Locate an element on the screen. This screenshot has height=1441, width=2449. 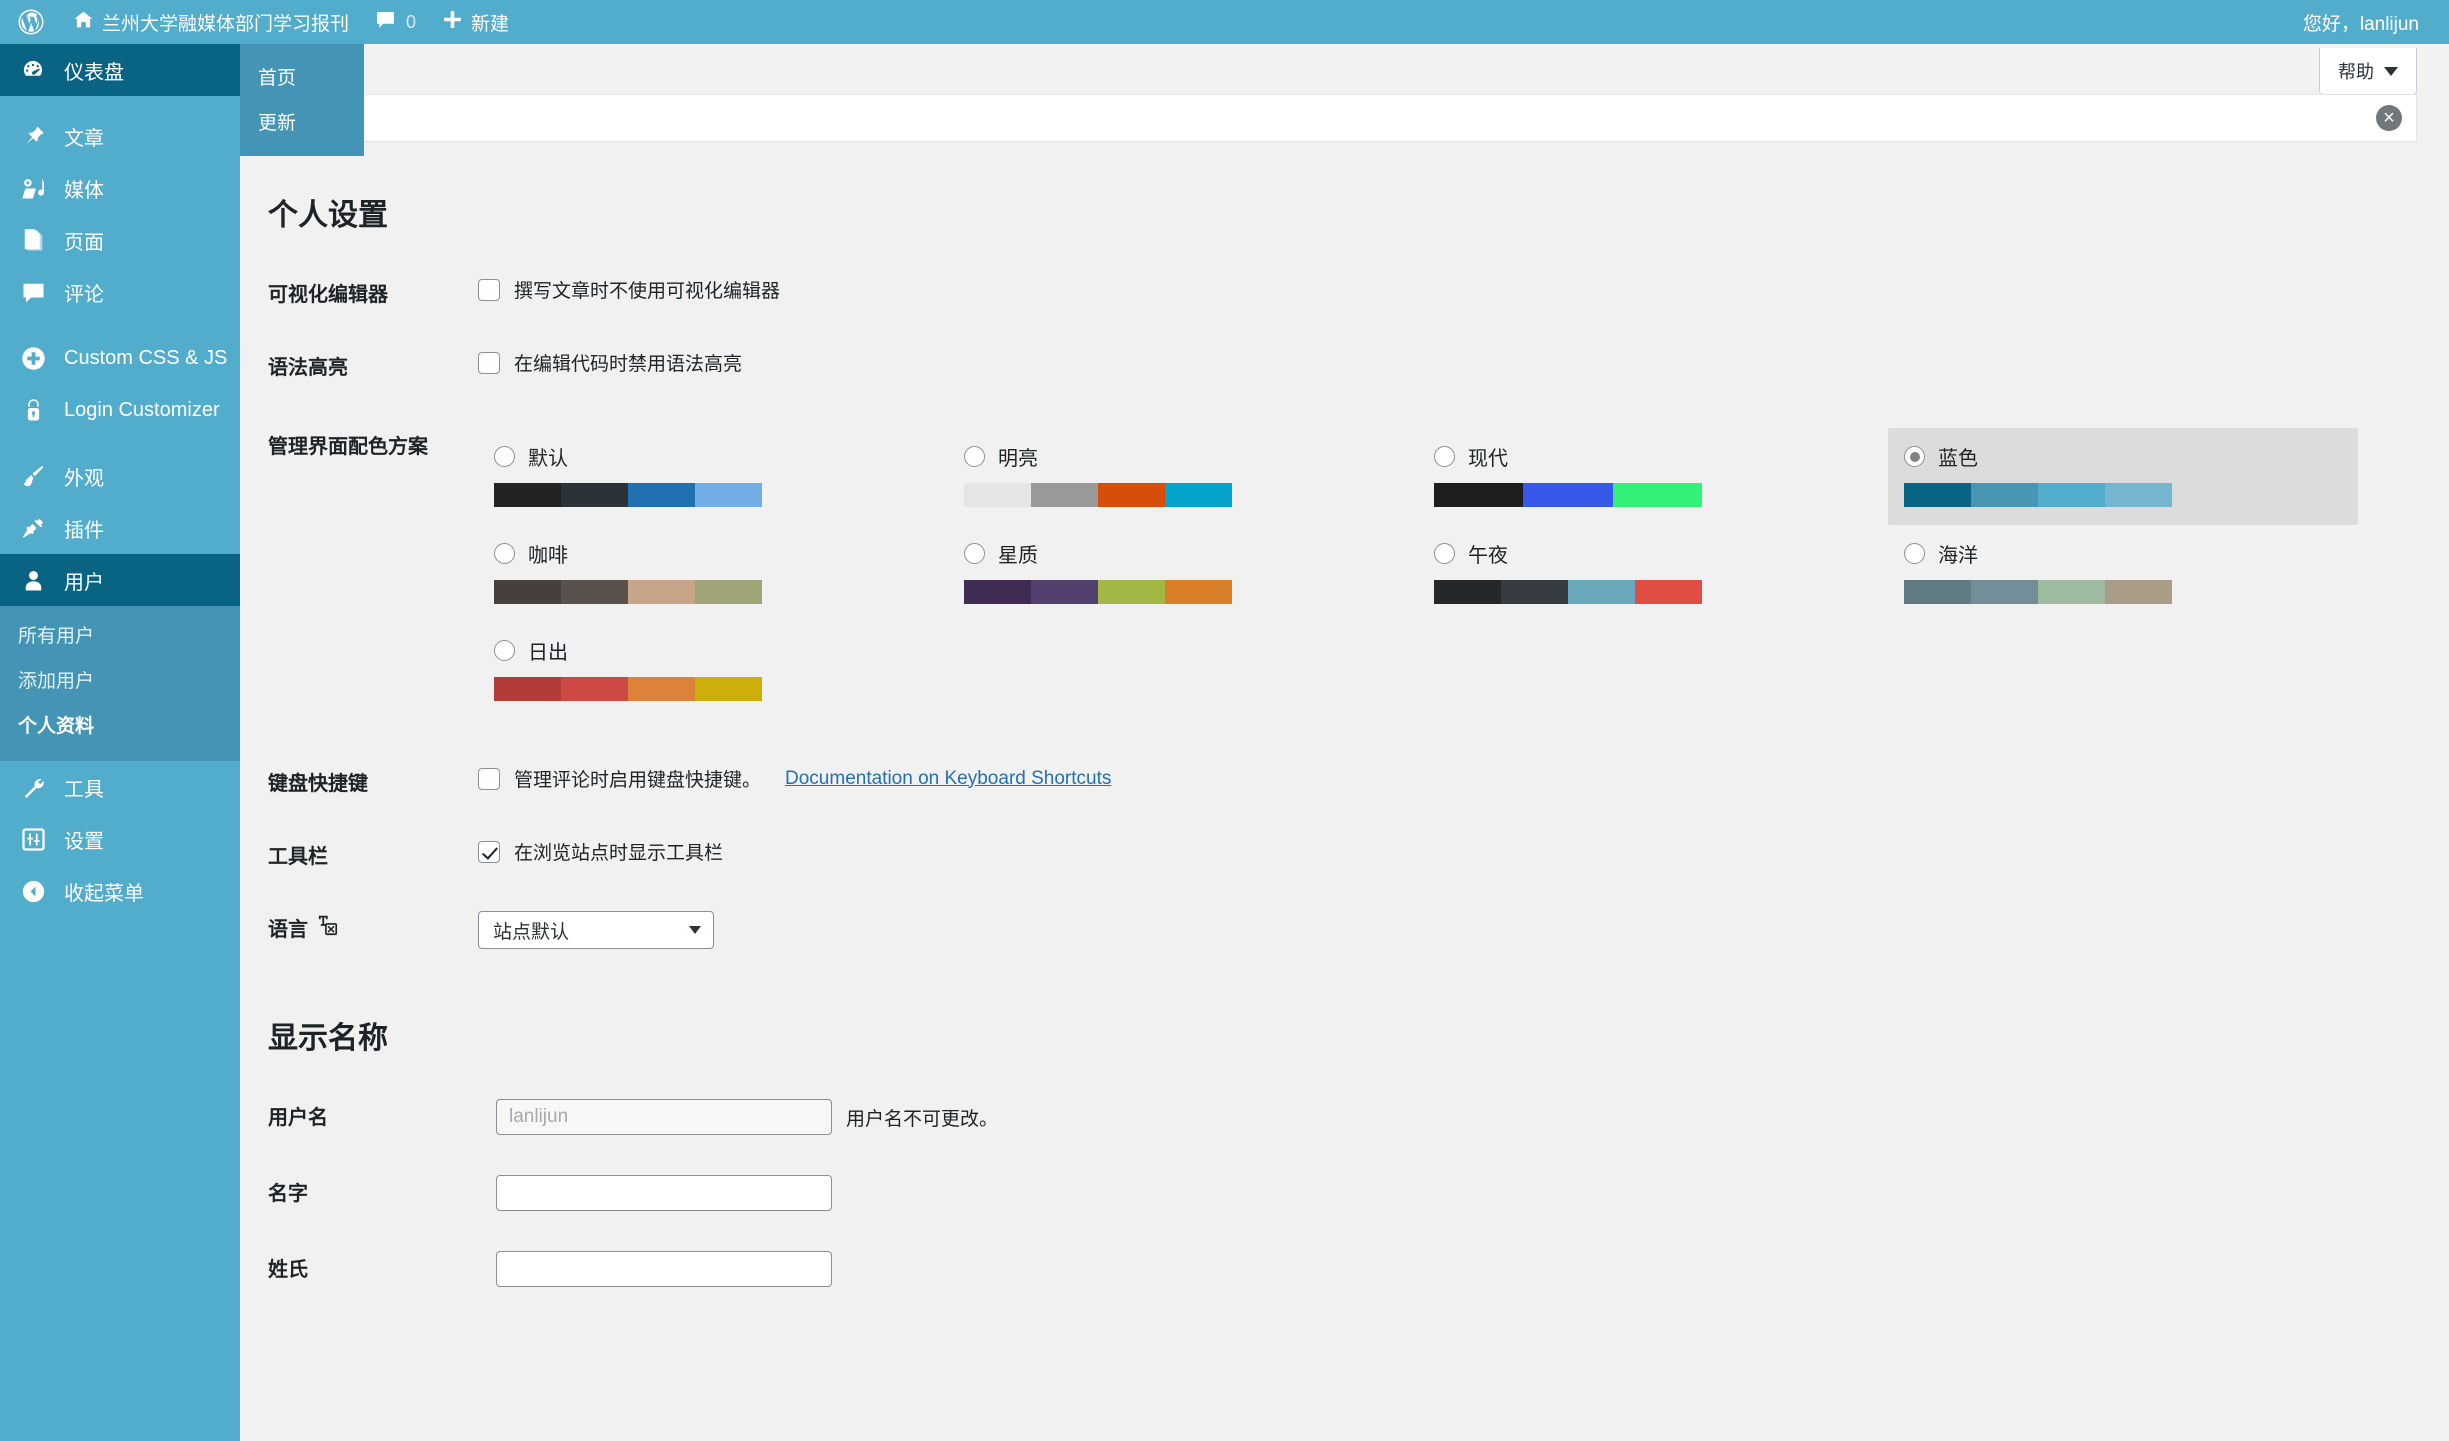
pages-icon is located at coordinates (33, 240).